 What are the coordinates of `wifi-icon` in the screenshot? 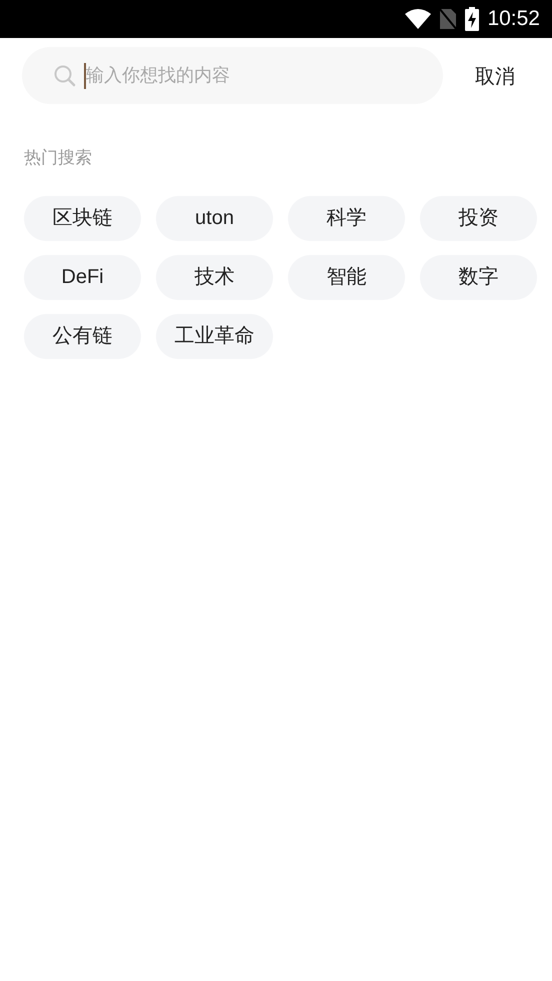 It's located at (418, 19).